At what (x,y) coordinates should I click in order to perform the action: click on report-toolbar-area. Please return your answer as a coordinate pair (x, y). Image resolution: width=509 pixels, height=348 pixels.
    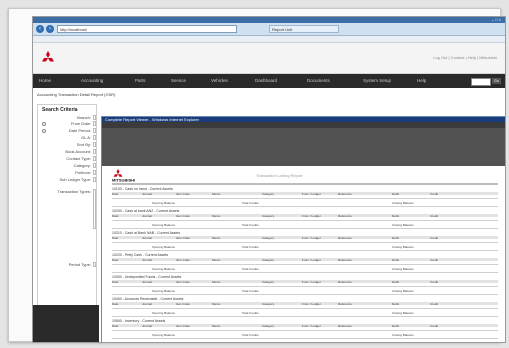
    Looking at the image, I should click on (303, 144).